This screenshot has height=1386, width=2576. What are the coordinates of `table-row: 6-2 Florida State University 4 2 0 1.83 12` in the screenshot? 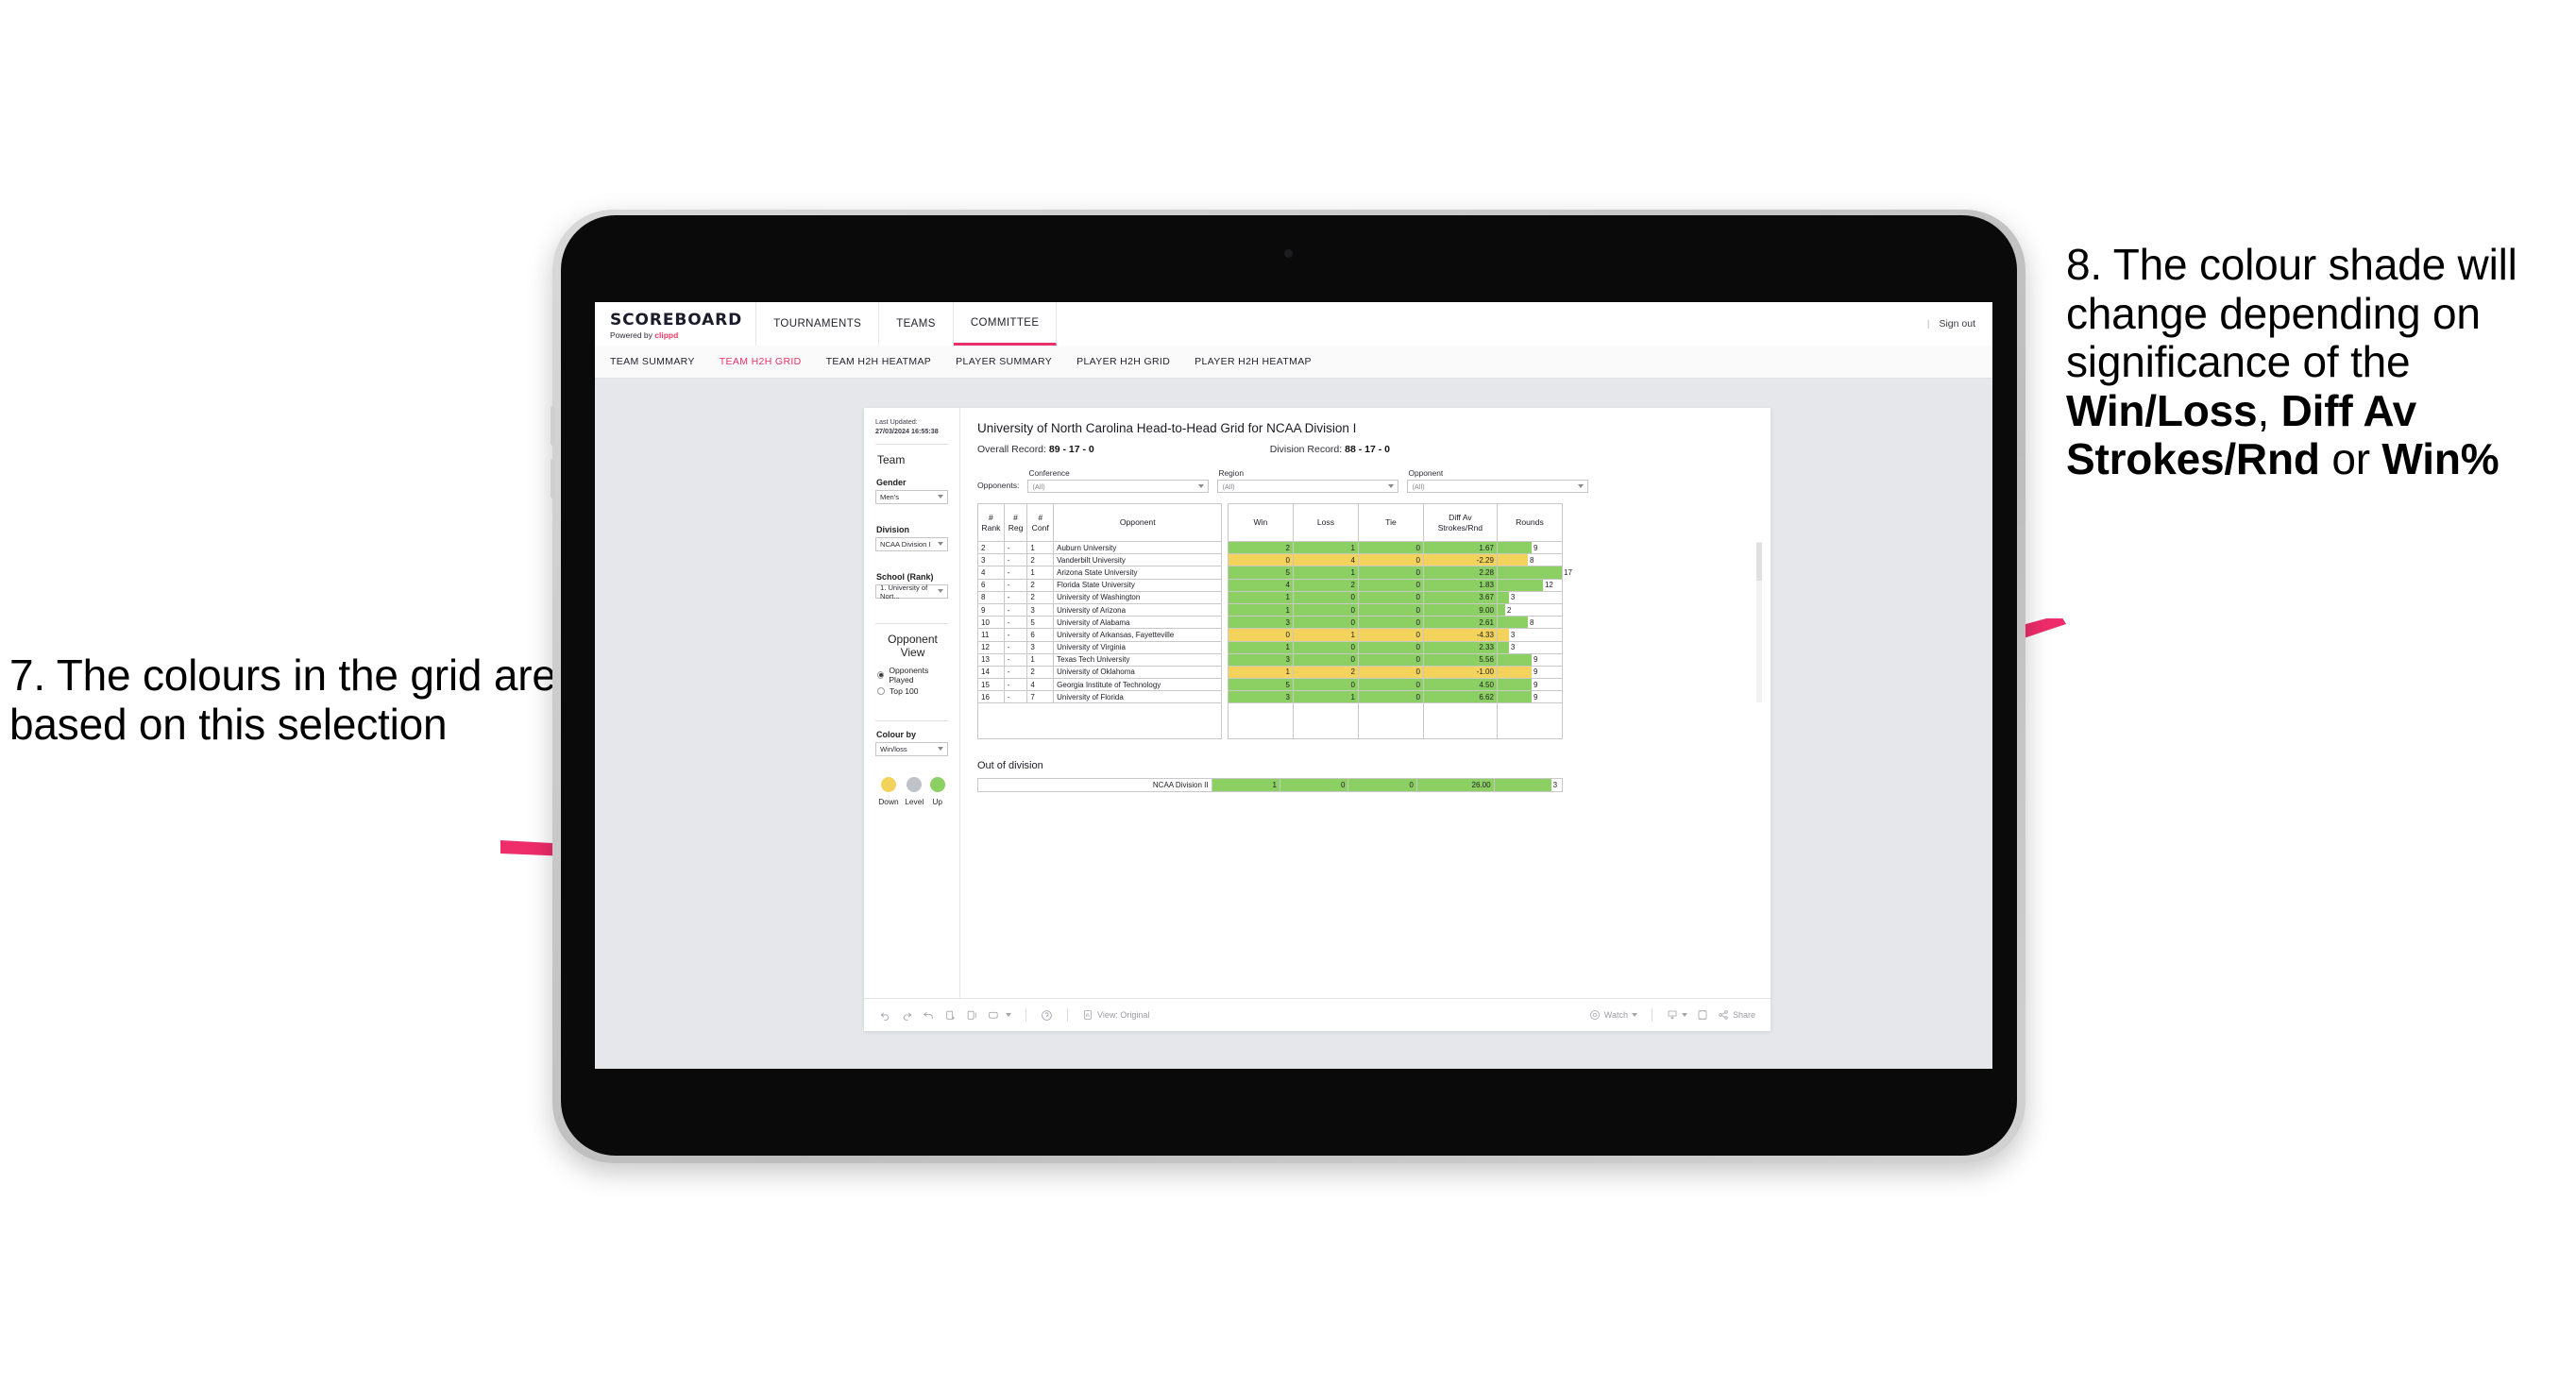 It's located at (1270, 585).